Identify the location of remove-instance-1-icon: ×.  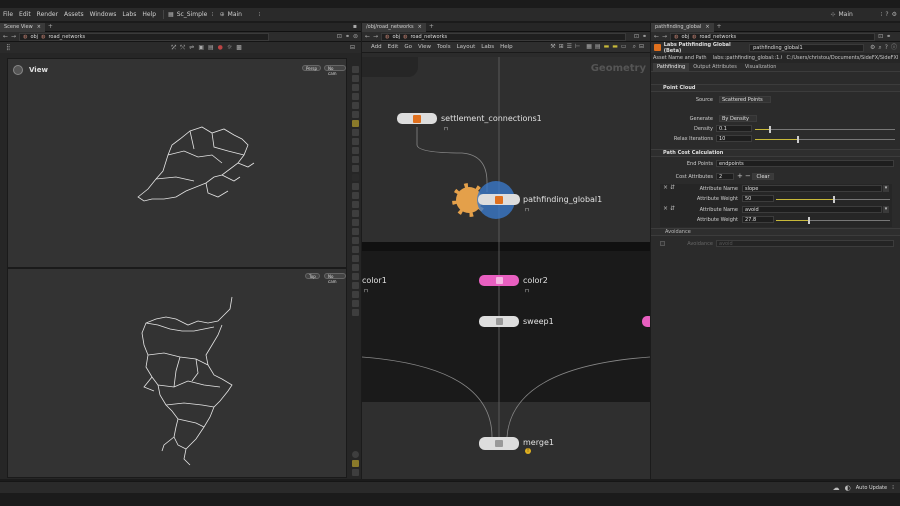
(665, 187).